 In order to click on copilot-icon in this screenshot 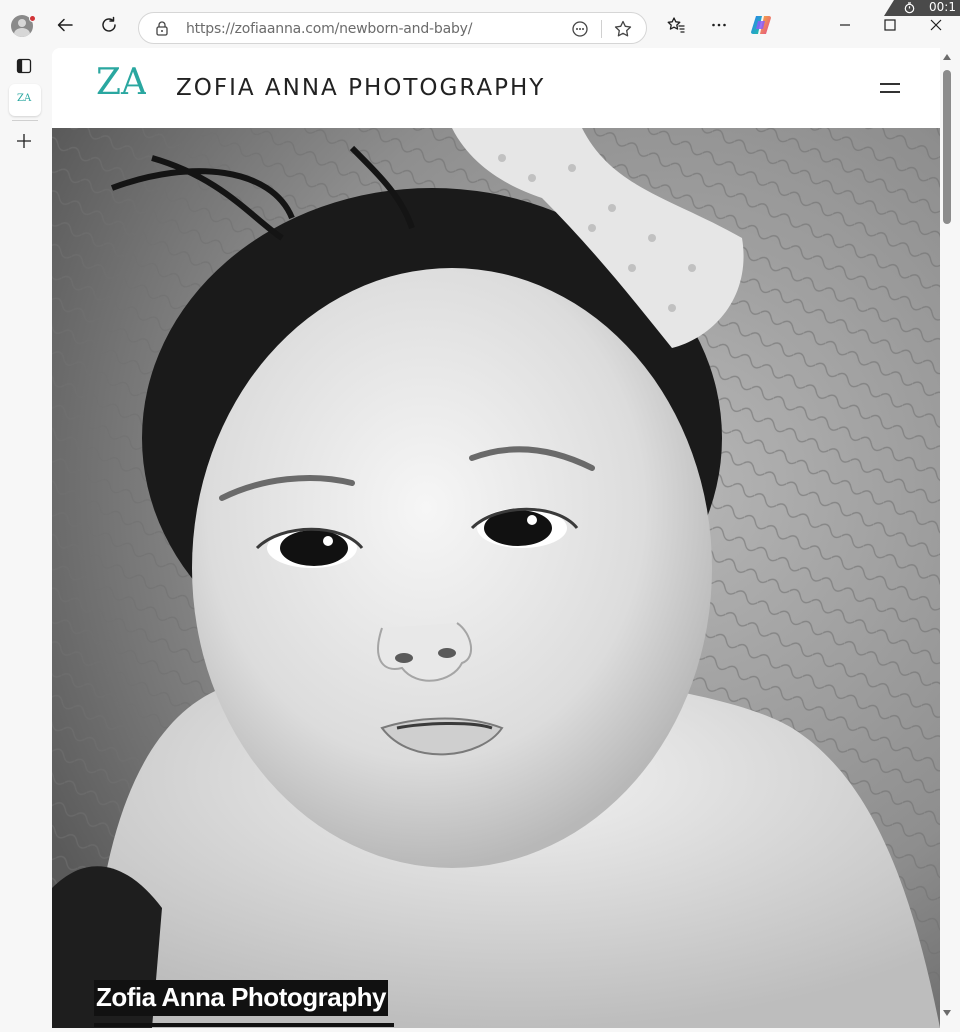, I will do `click(761, 25)`.